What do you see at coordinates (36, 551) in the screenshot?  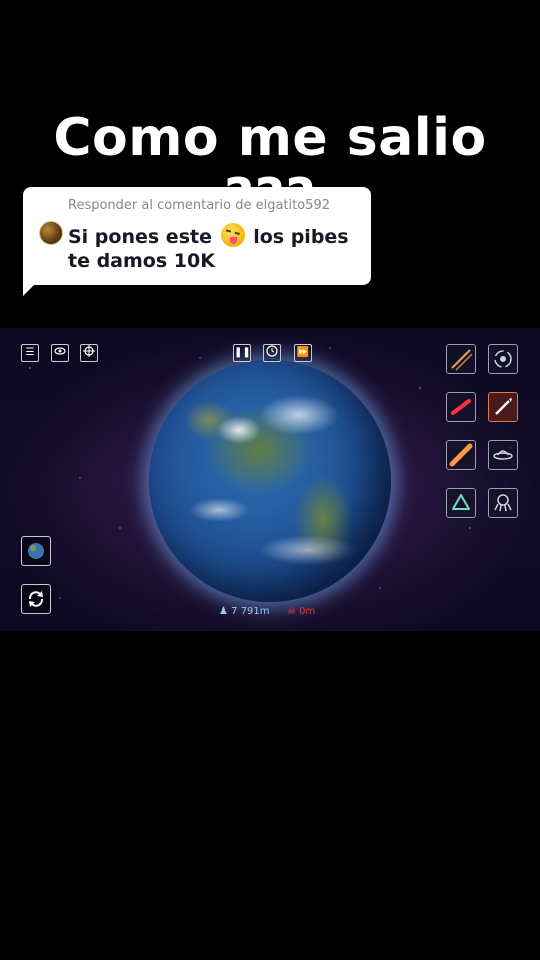 I see `planet-select-icon` at bounding box center [36, 551].